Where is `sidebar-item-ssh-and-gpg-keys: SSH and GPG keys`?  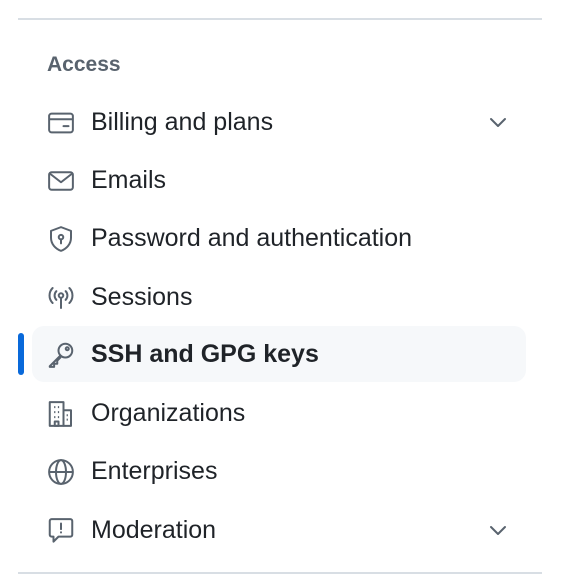 sidebar-item-ssh-and-gpg-keys: SSH and GPG keys is located at coordinates (279, 354).